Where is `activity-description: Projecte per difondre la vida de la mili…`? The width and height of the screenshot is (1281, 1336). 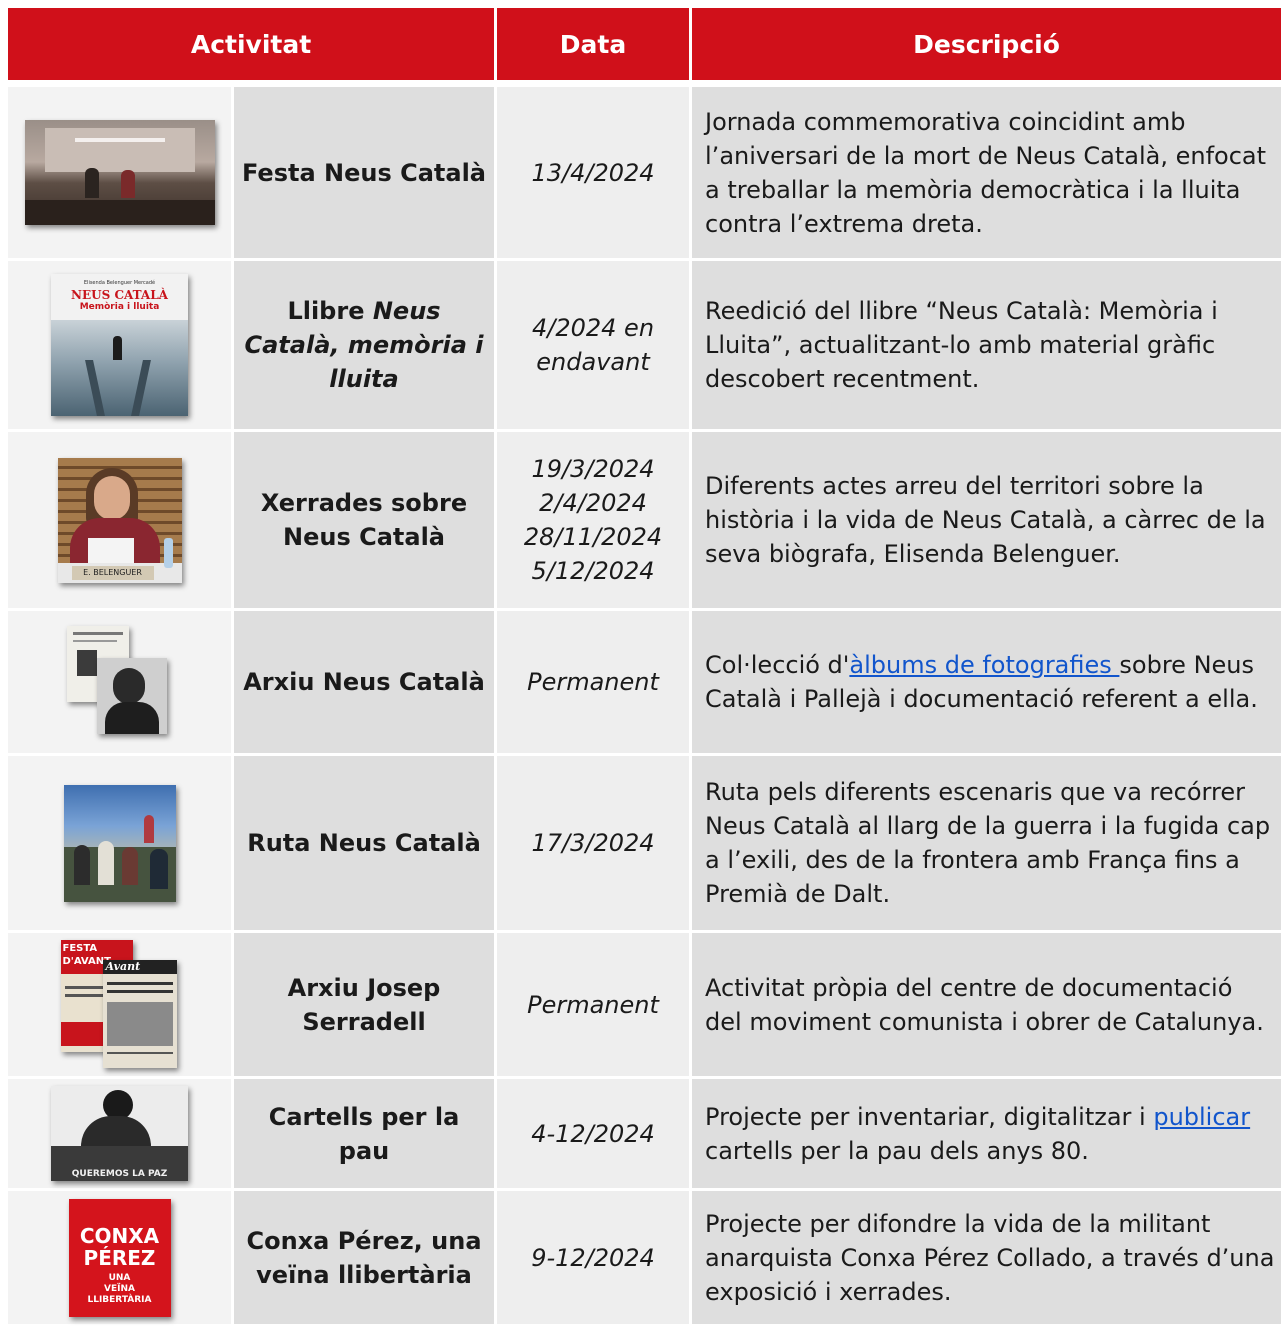 activity-description: Projecte per difondre la vida de la mili… is located at coordinates (986, 1259).